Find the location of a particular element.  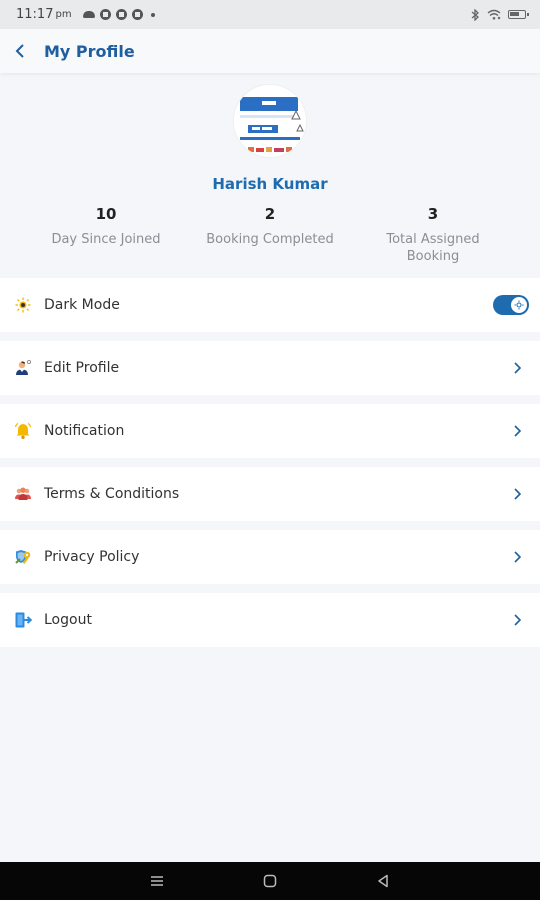

back-nav-button is located at coordinates (383, 881).